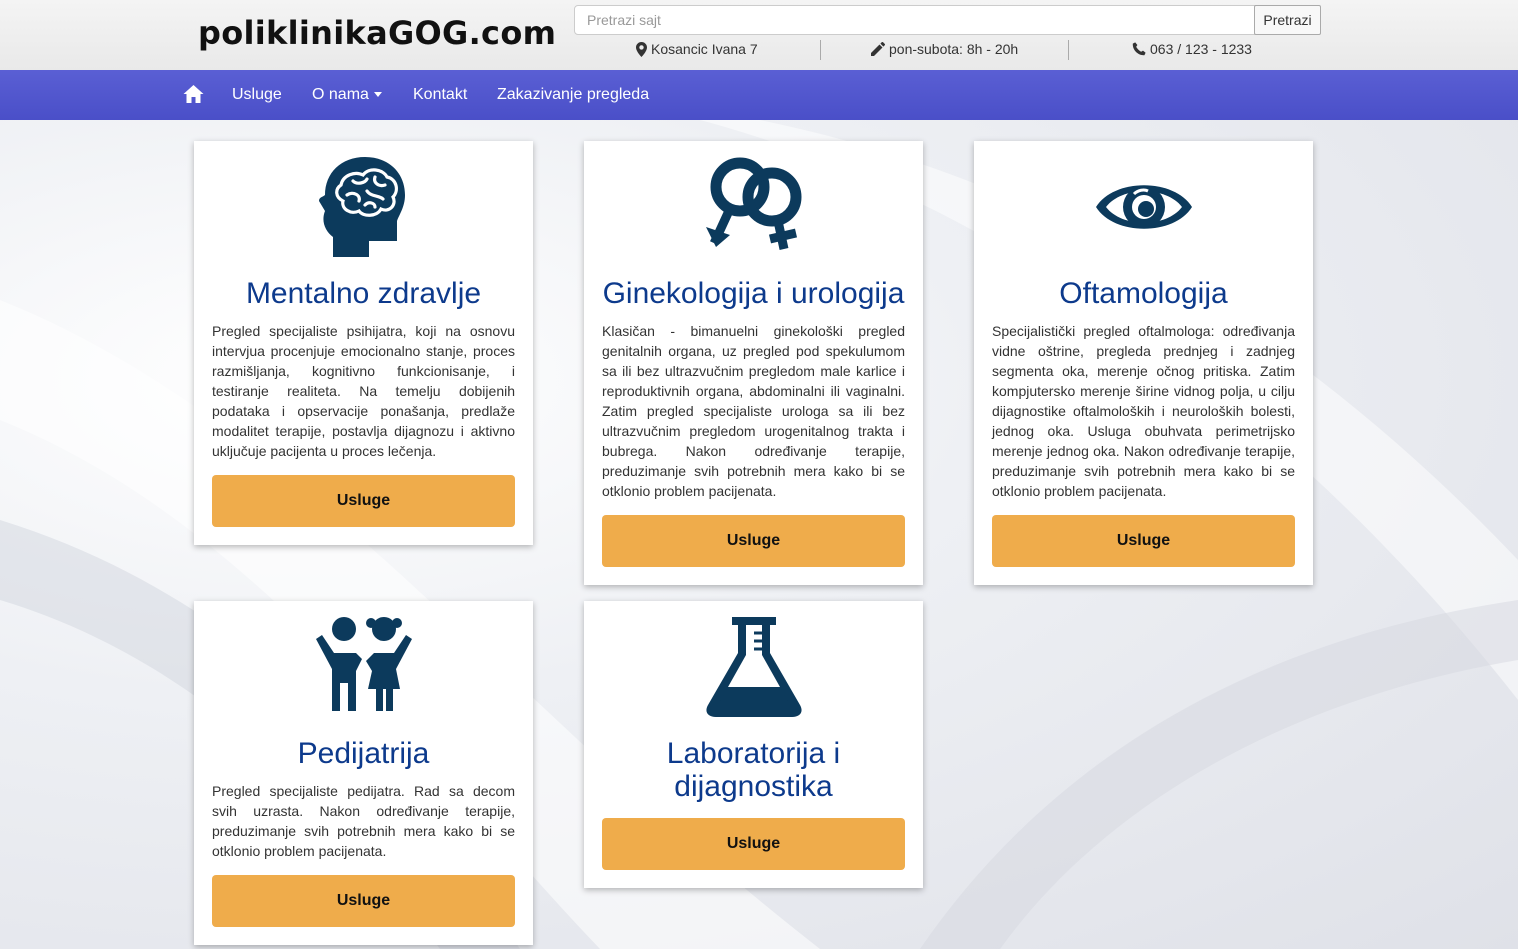 The height and width of the screenshot is (949, 1518). I want to click on pencil-icon, so click(878, 49).